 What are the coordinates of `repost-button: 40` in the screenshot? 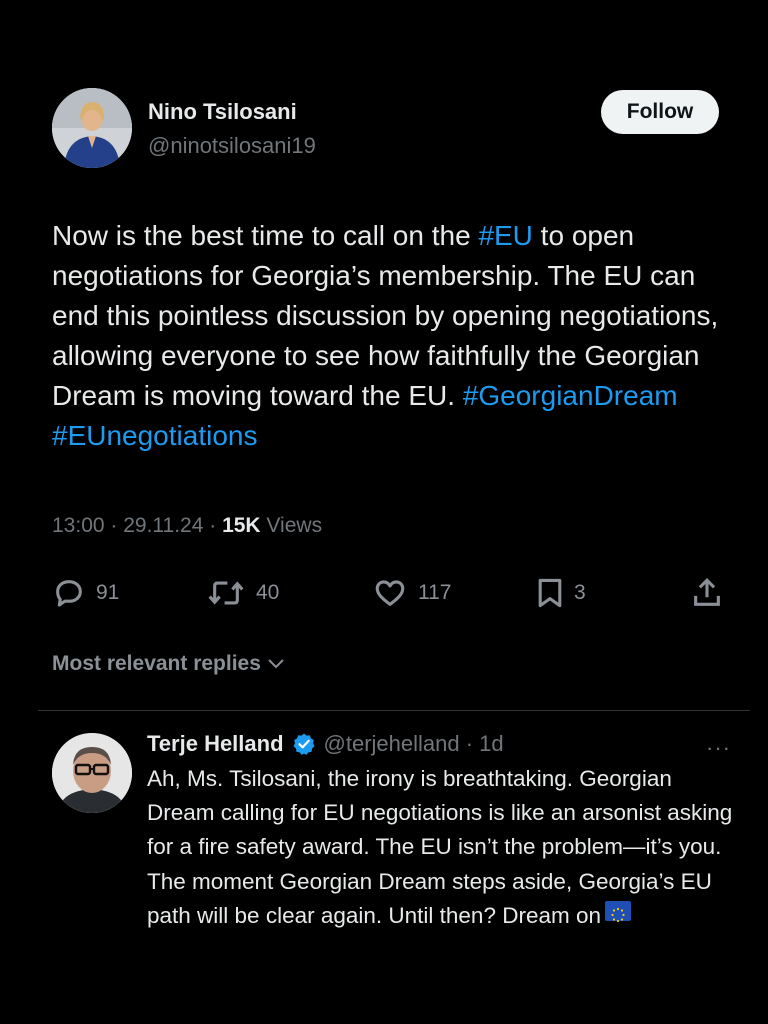 It's located at (242, 593).